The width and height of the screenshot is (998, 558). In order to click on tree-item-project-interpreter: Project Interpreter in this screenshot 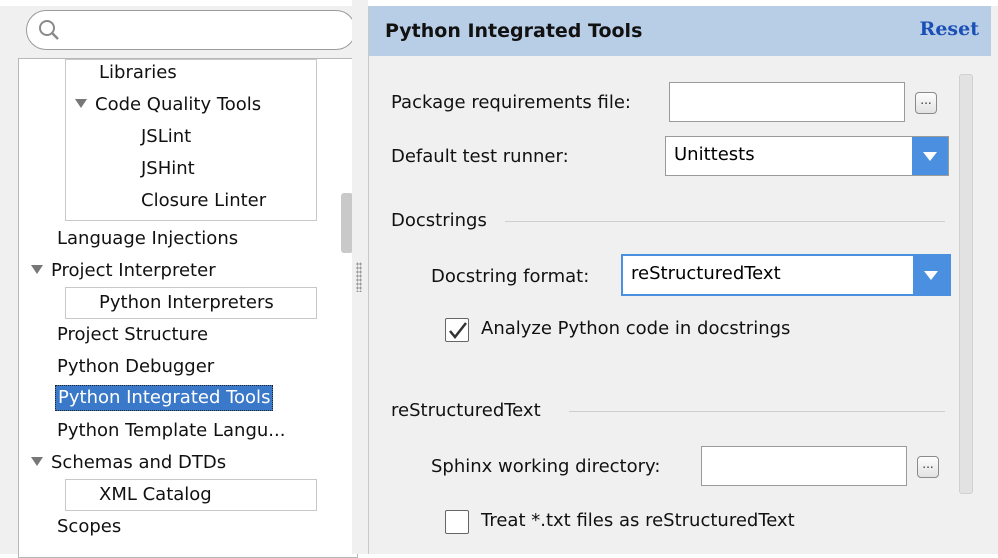, I will do `click(123, 271)`.